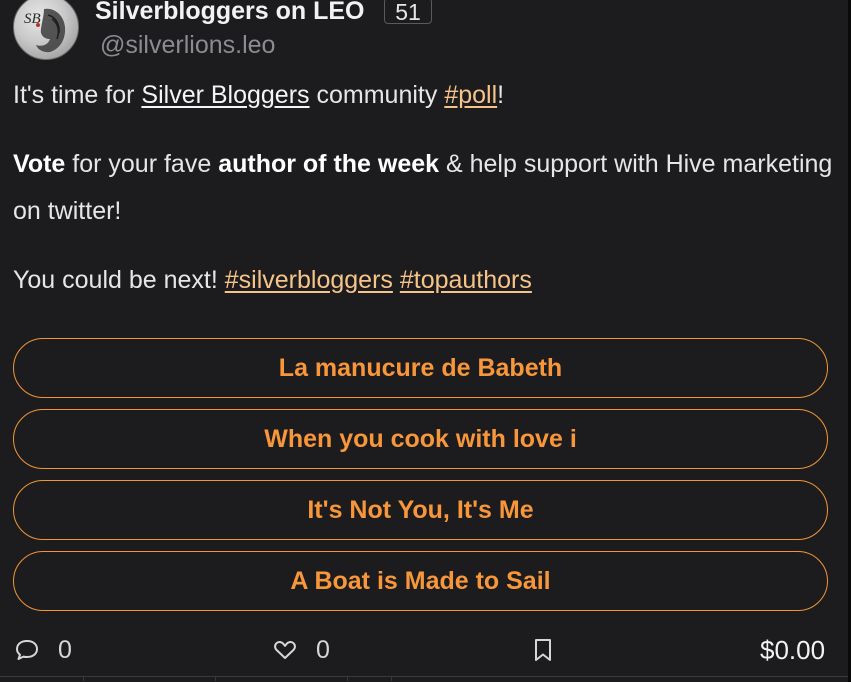  I want to click on author-handle: @silverlions.leo, so click(187, 45).